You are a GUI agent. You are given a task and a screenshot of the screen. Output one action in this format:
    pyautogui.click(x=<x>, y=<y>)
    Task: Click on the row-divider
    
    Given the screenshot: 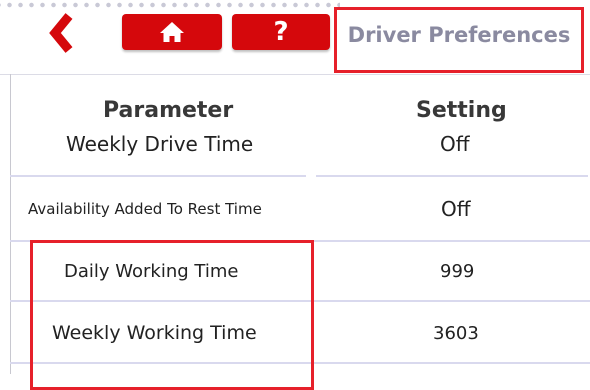 What is the action you would take?
    pyautogui.click(x=300, y=363)
    